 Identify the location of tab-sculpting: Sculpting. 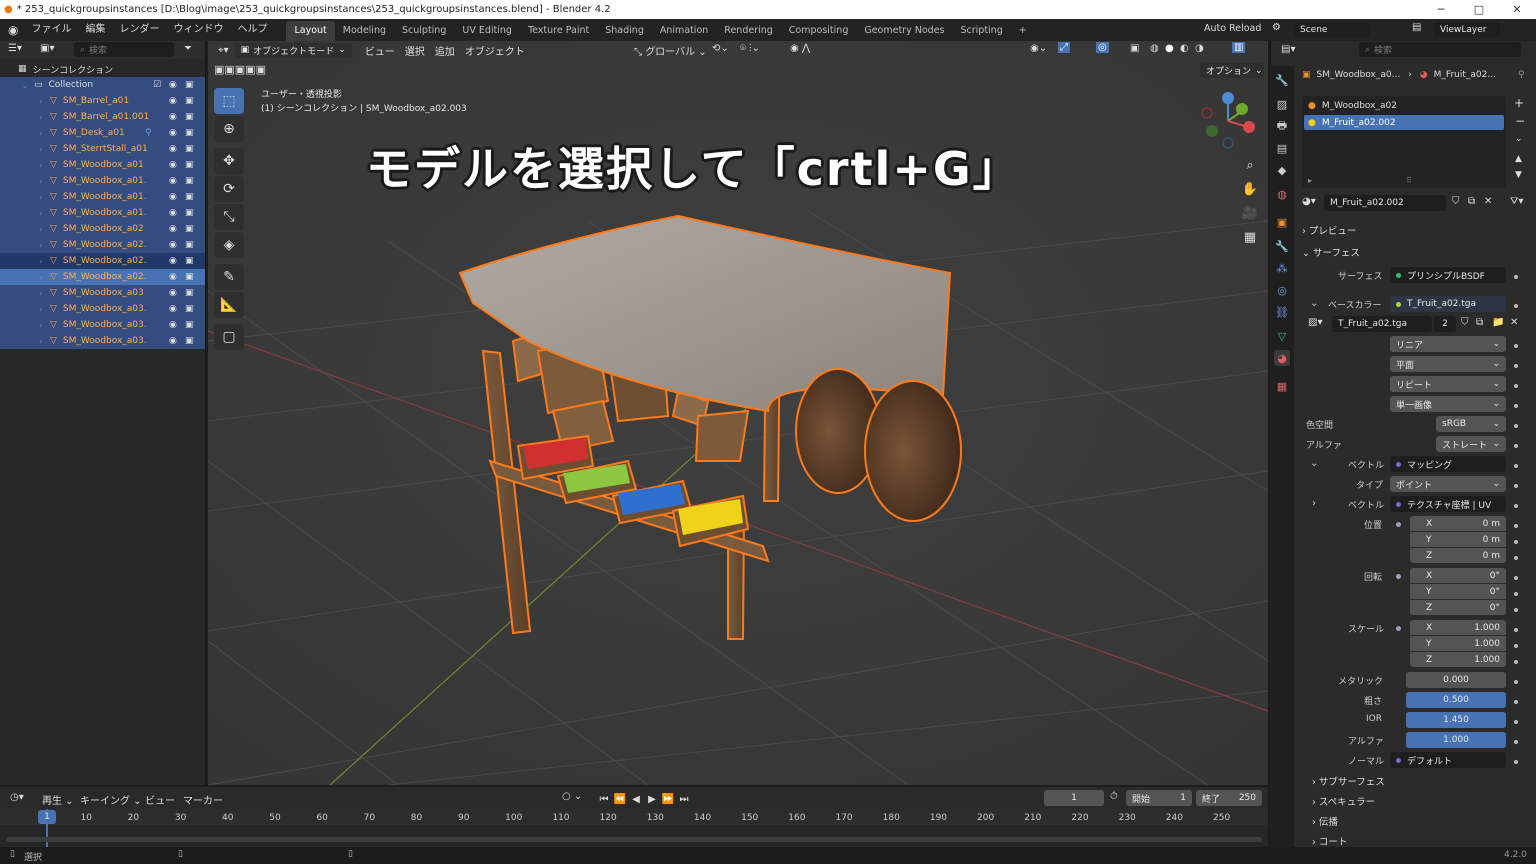
(424, 31).